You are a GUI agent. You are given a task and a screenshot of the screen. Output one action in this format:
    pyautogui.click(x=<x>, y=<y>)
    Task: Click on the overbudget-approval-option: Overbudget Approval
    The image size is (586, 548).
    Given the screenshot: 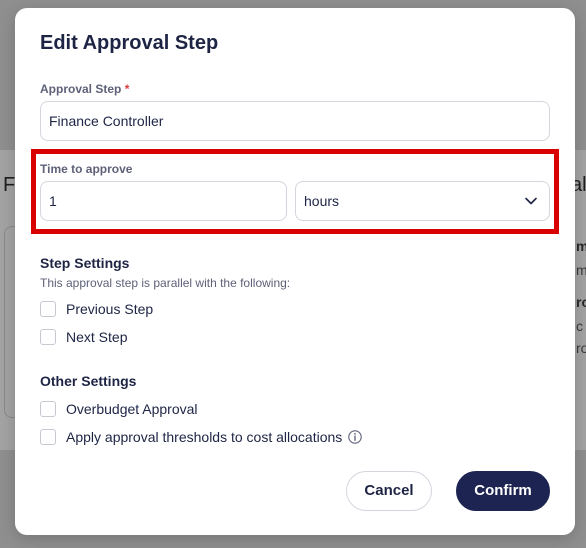 What is the action you would take?
    pyautogui.click(x=119, y=409)
    